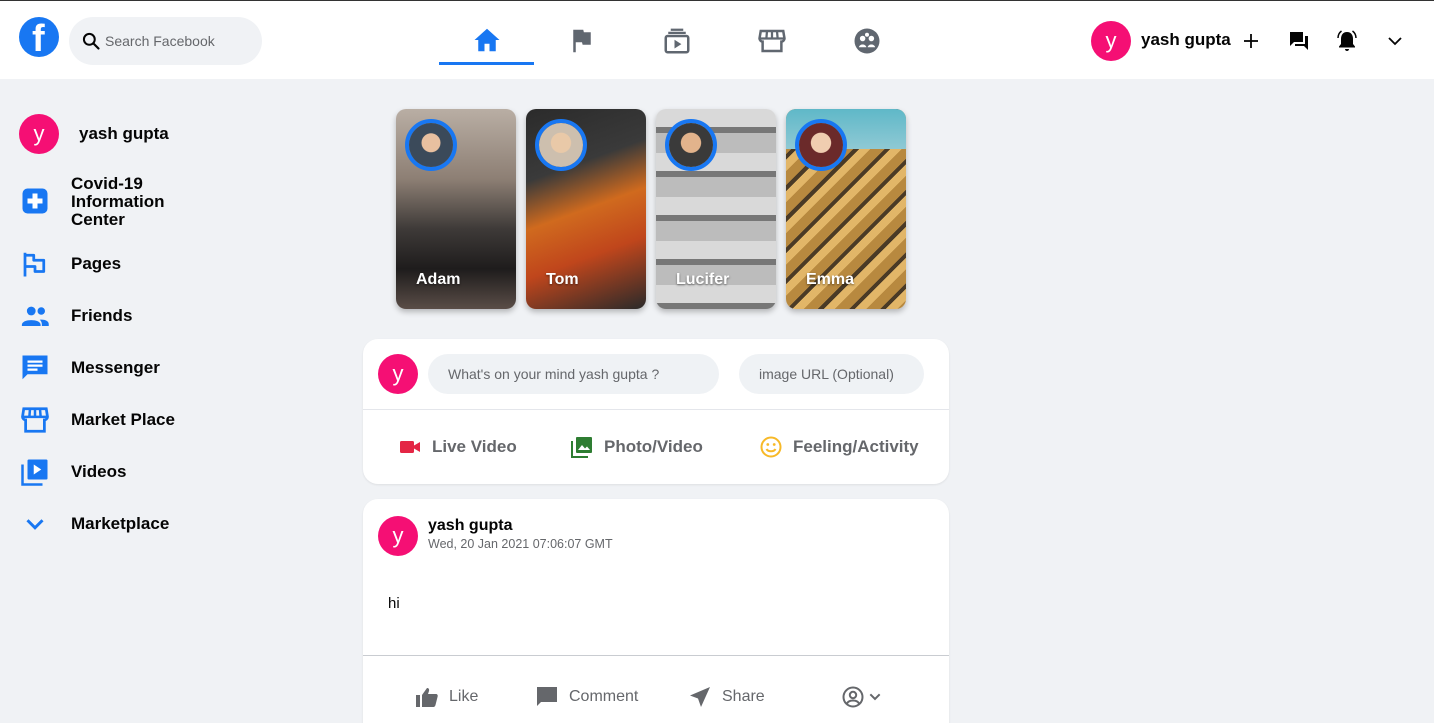 The image size is (1434, 723). I want to click on sidebar-user-name: yash gupta, so click(124, 133).